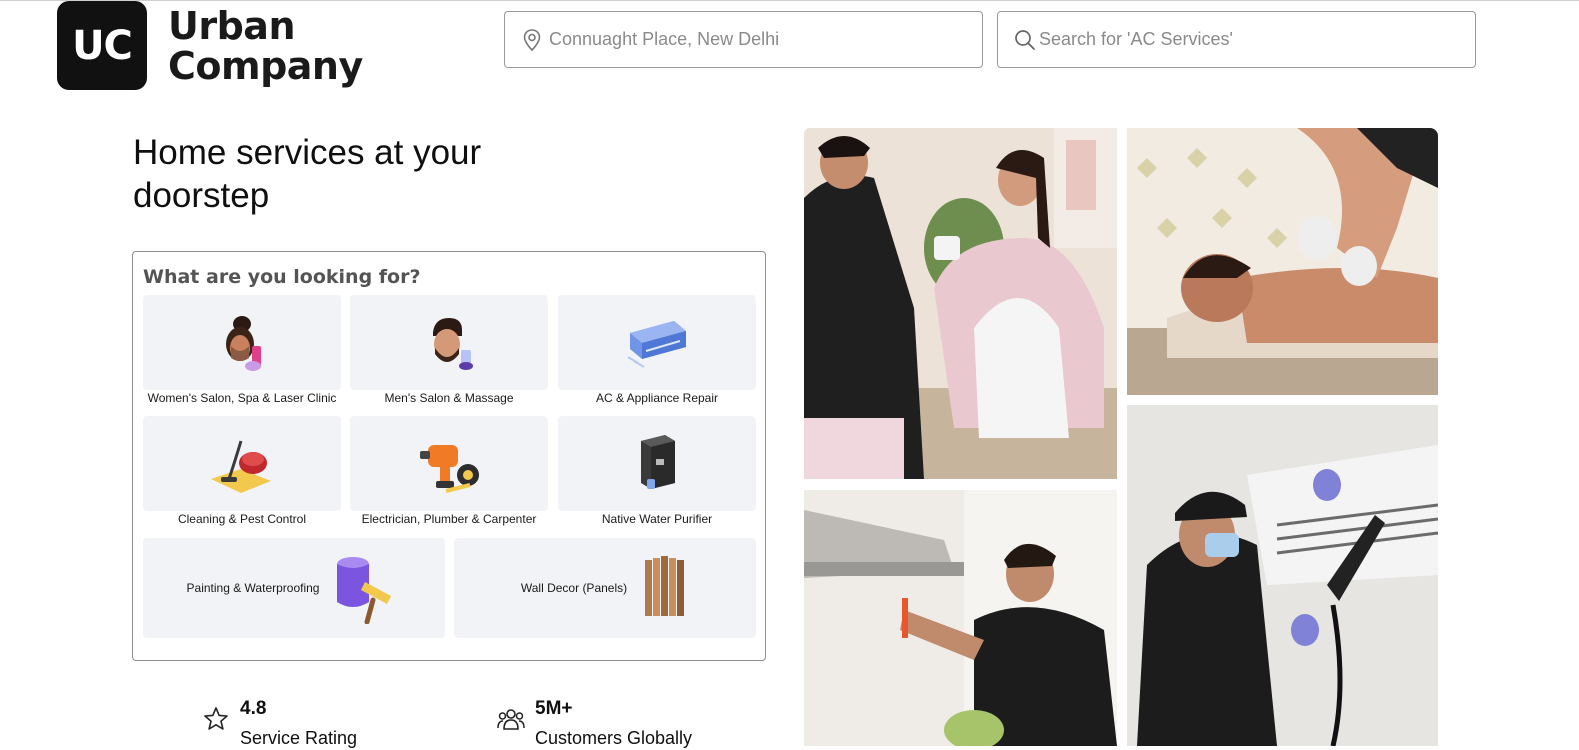 The height and width of the screenshot is (750, 1579). I want to click on location-pin-icon, so click(532, 39).